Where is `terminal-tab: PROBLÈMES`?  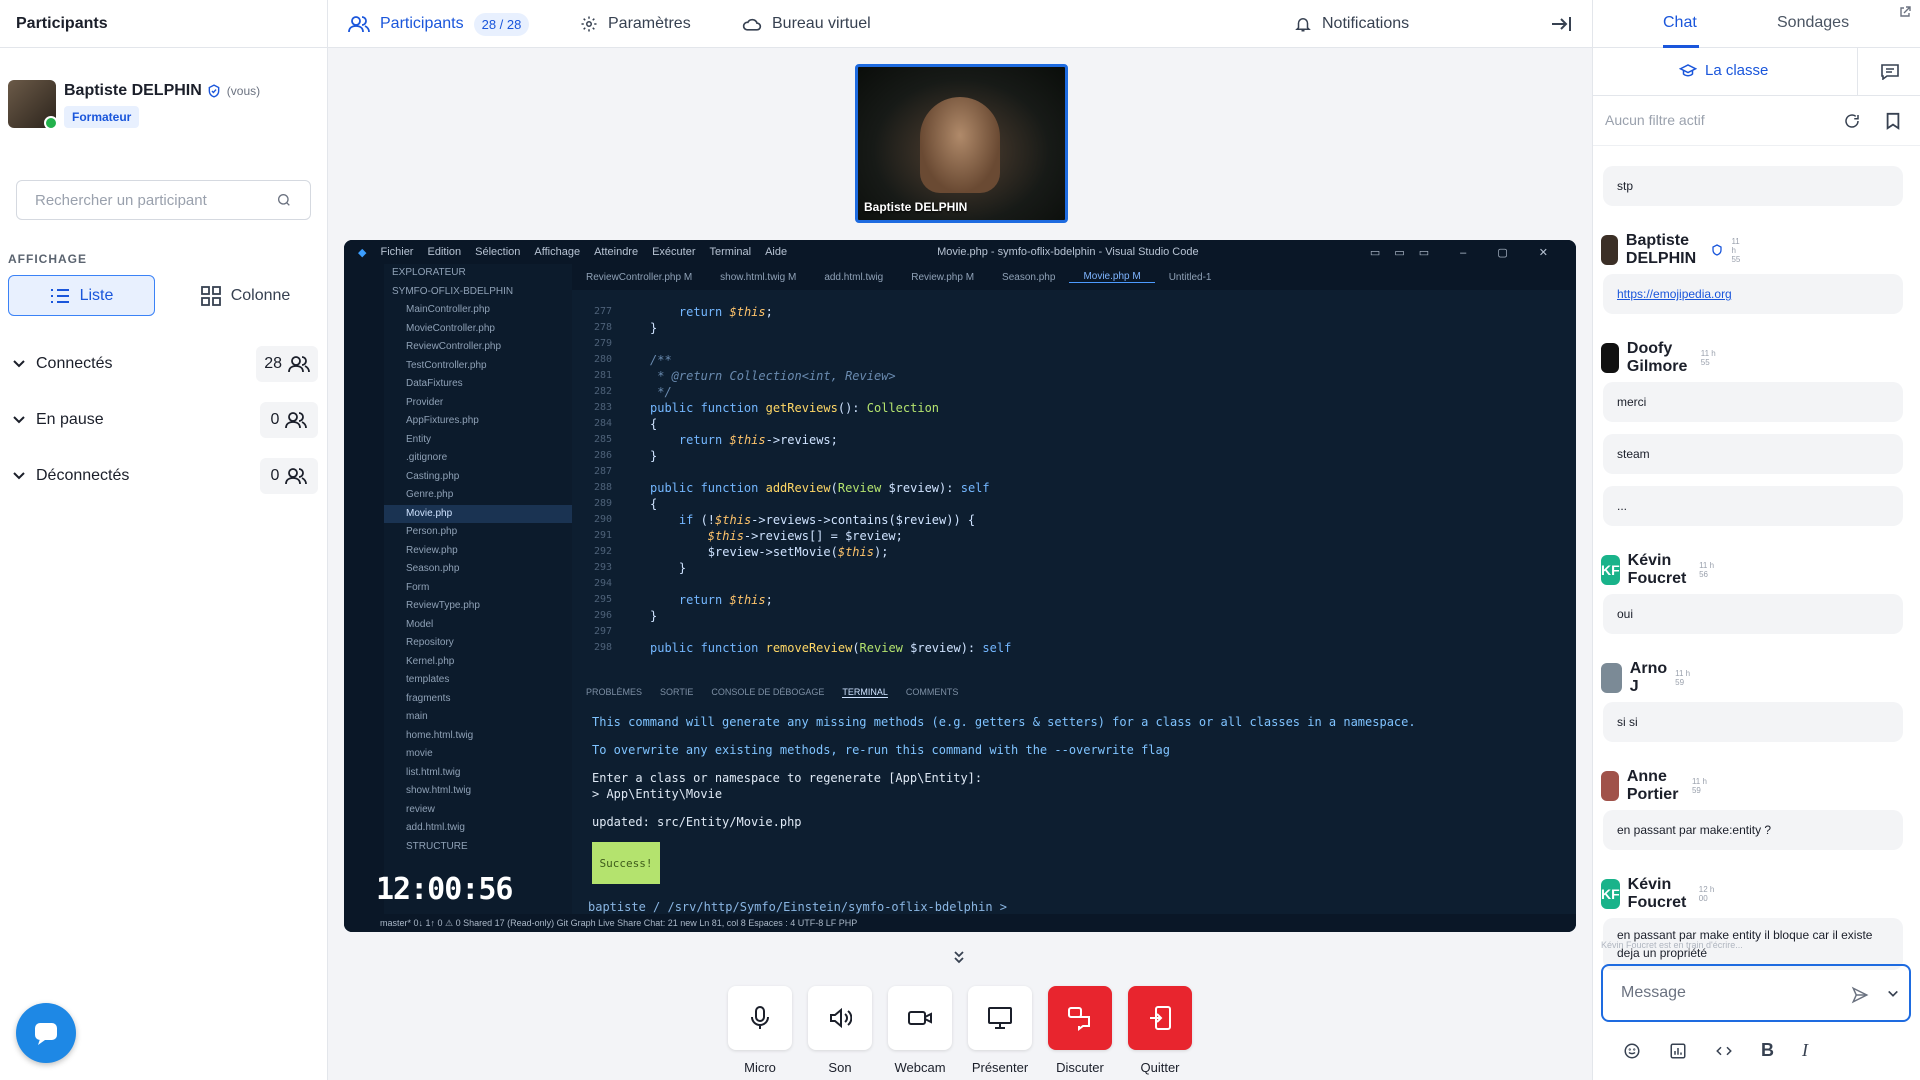 terminal-tab: PROBLÈMES is located at coordinates (614, 692).